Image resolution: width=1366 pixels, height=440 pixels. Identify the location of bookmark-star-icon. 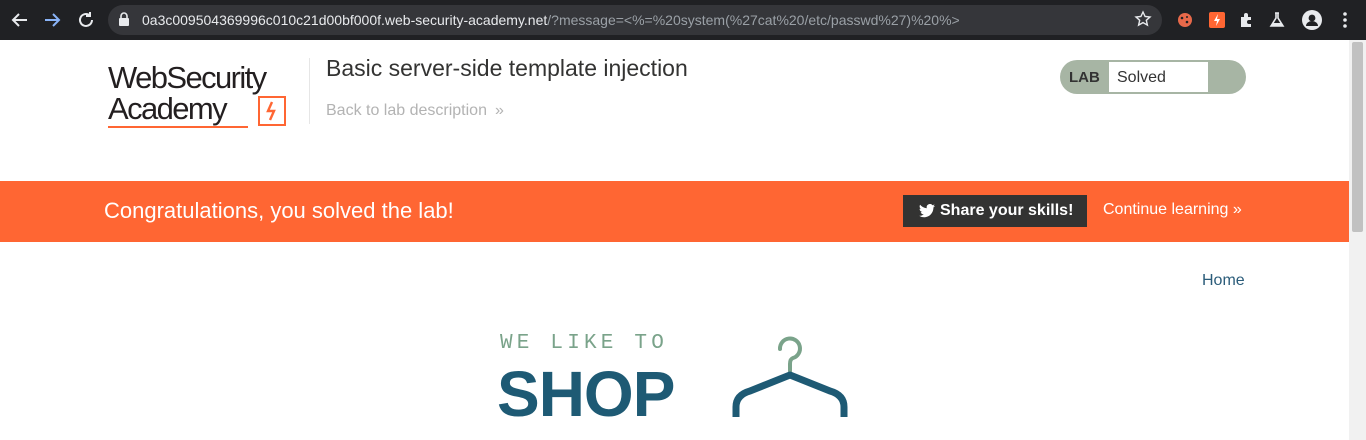
(1143, 21).